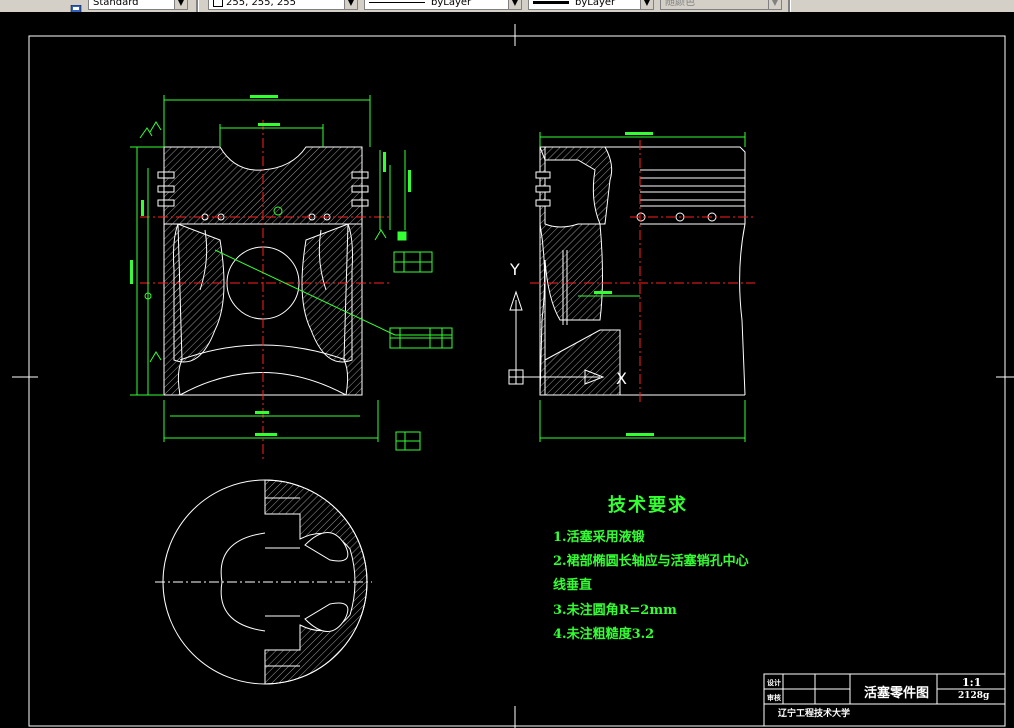  Describe the element at coordinates (774, 697) in the screenshot. I see `checker-label: 审核` at that location.